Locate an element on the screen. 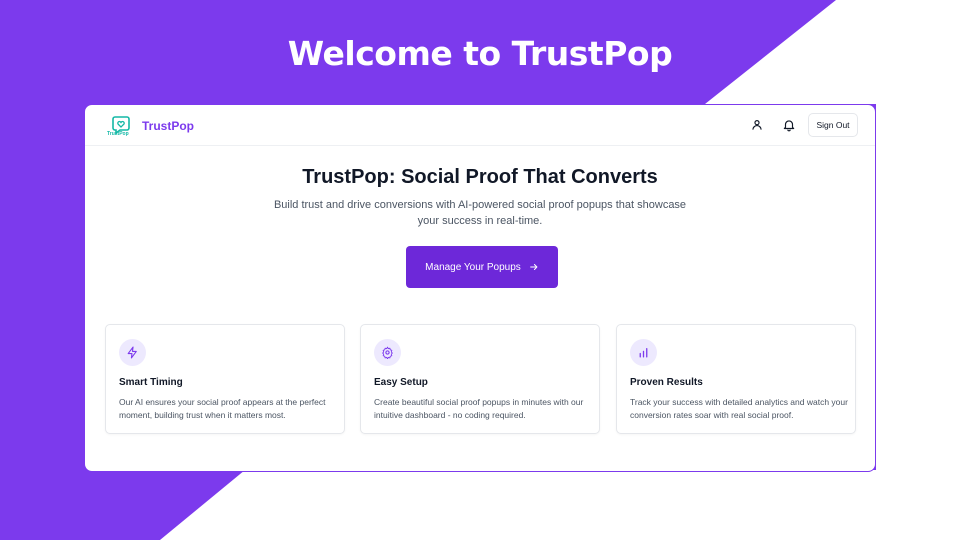 This screenshot has height=540, width=960. zap-icon is located at coordinates (132, 352).